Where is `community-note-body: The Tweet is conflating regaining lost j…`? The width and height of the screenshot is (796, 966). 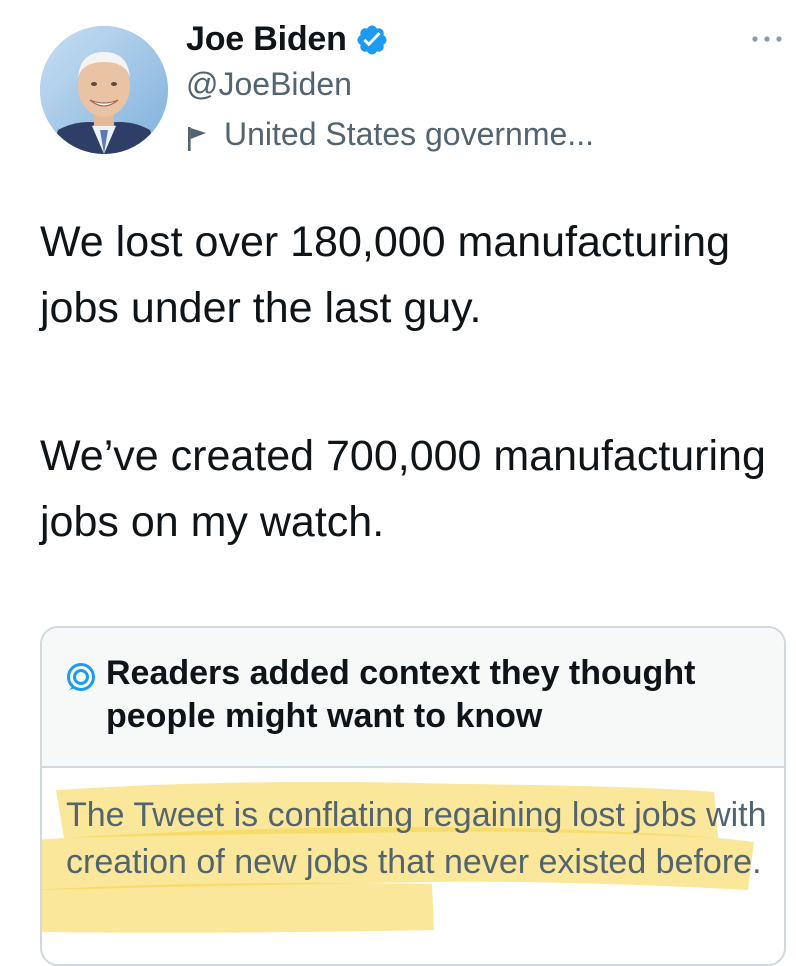 community-note-body: The Tweet is conflating regaining lost j… is located at coordinates (416, 838).